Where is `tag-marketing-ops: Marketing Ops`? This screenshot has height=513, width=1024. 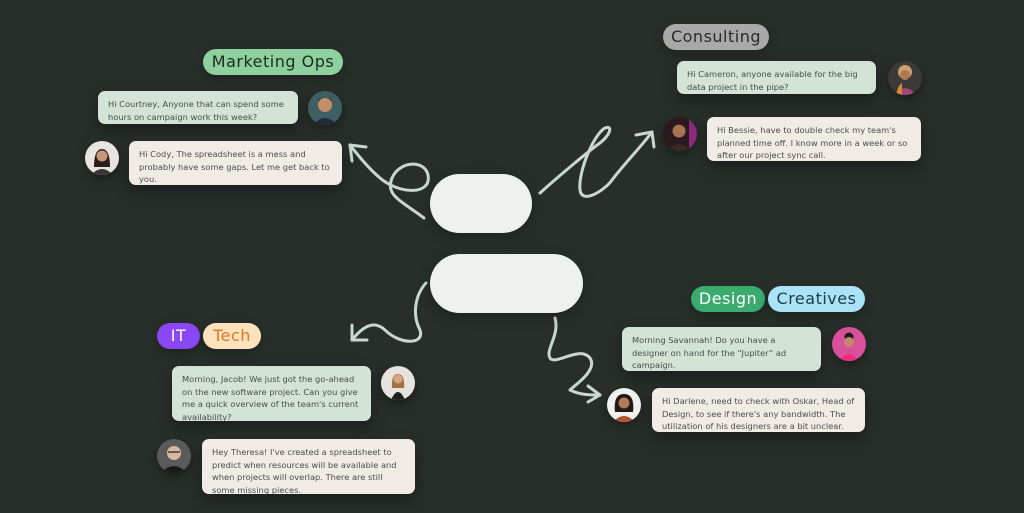 tag-marketing-ops: Marketing Ops is located at coordinates (273, 62).